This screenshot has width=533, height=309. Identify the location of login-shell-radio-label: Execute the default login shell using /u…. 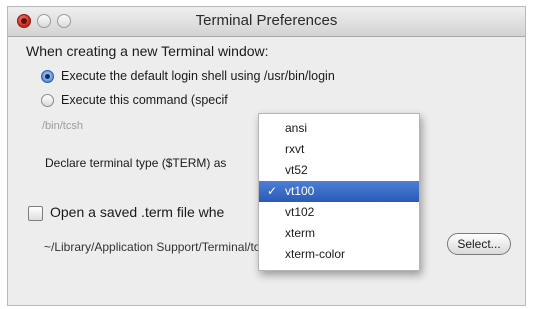
(198, 76).